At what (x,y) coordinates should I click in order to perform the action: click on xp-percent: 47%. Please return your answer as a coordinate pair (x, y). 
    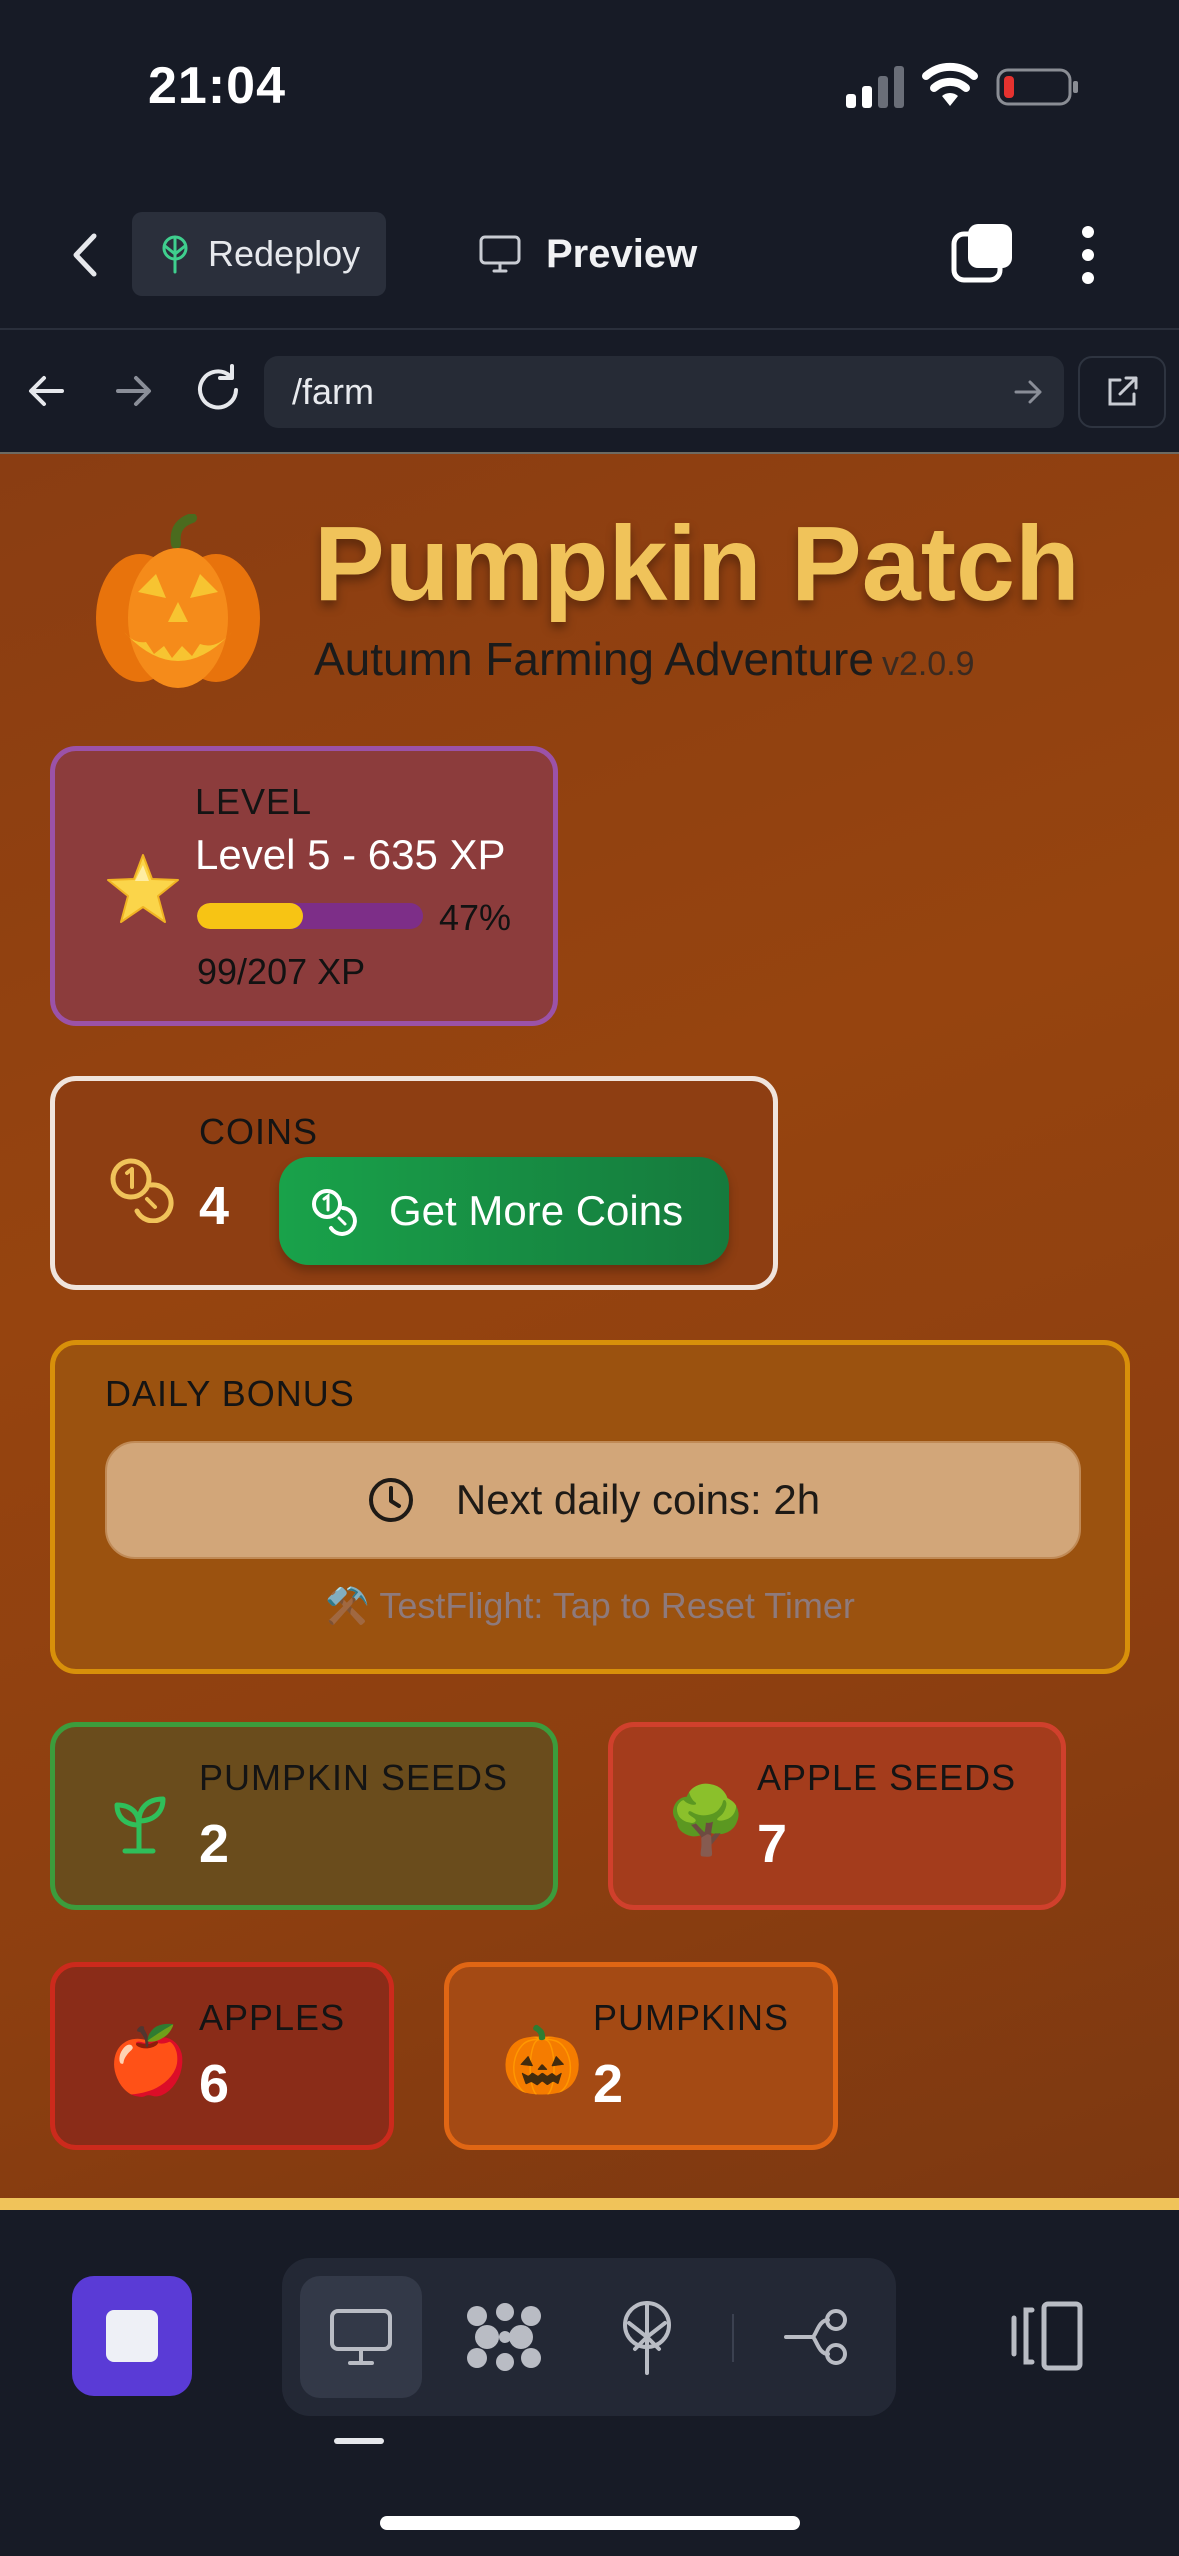
    Looking at the image, I should click on (475, 917).